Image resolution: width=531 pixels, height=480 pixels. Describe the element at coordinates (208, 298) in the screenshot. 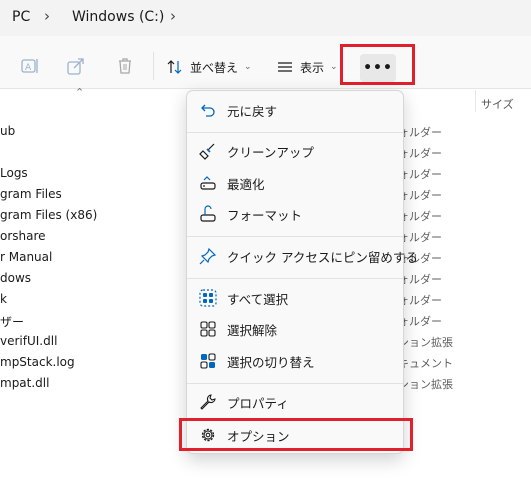

I see `select-all-icon` at that location.